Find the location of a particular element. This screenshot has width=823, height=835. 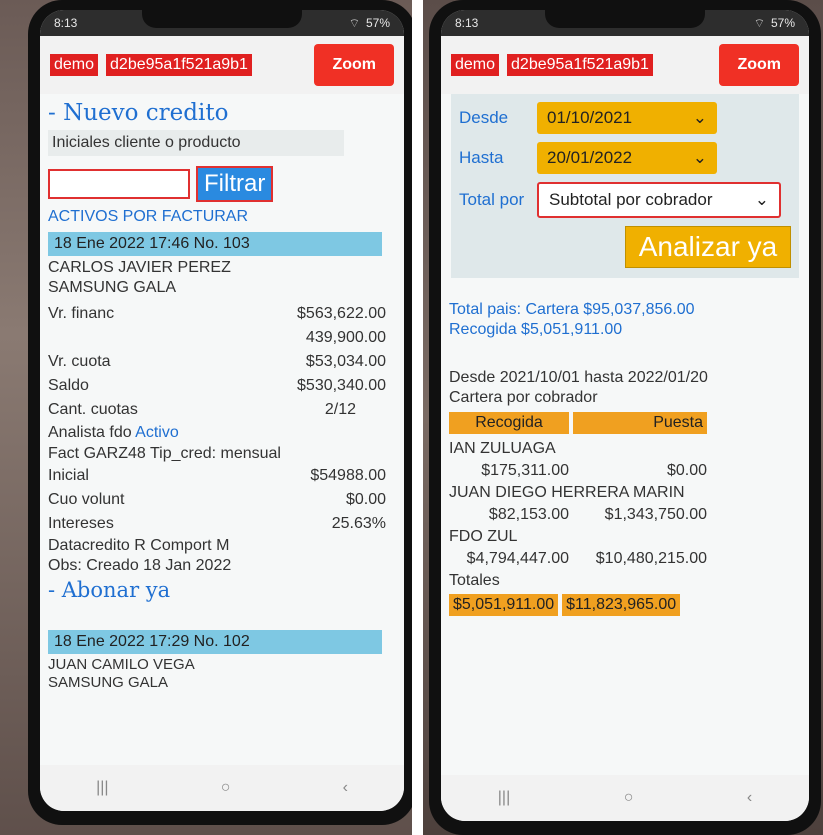

financ-value-2: 439,900.00 is located at coordinates (345, 337).